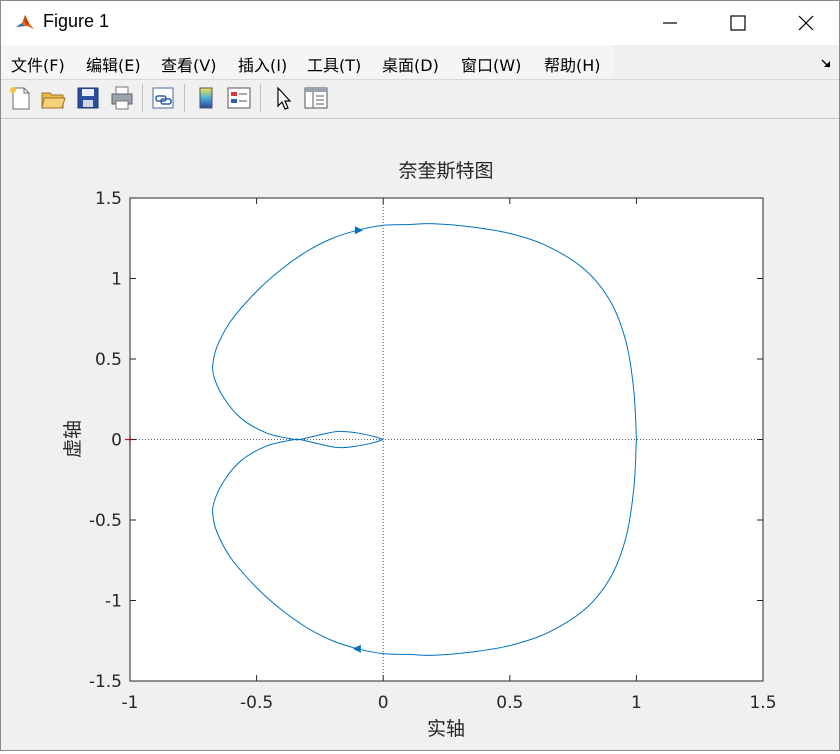  What do you see at coordinates (316, 98) in the screenshot?
I see `property-inspector-icon` at bounding box center [316, 98].